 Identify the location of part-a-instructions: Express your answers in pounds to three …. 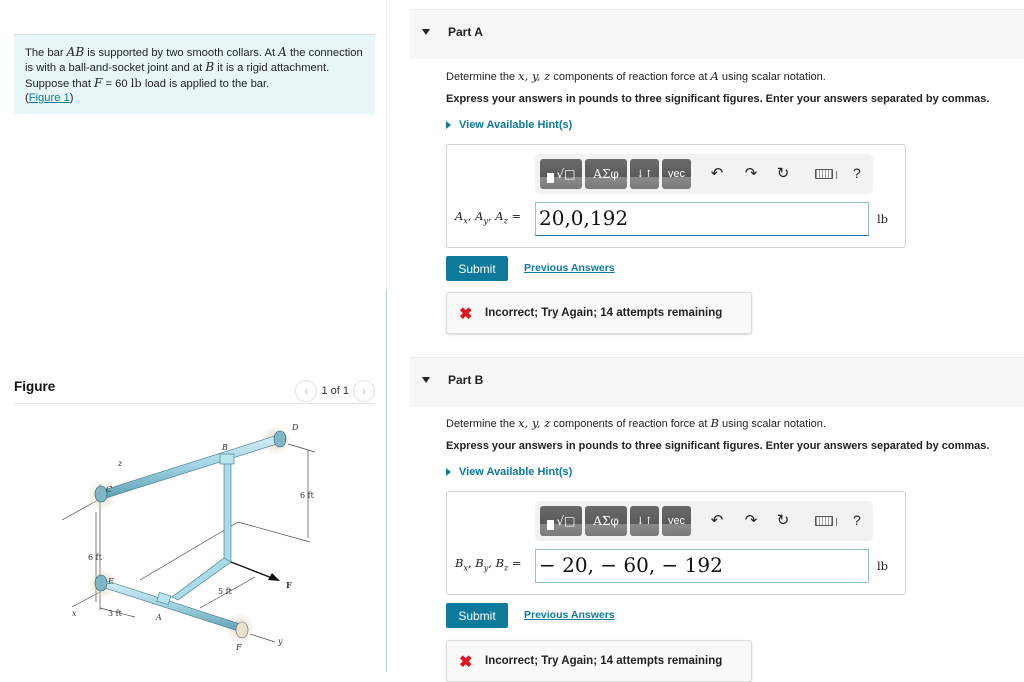
(718, 99).